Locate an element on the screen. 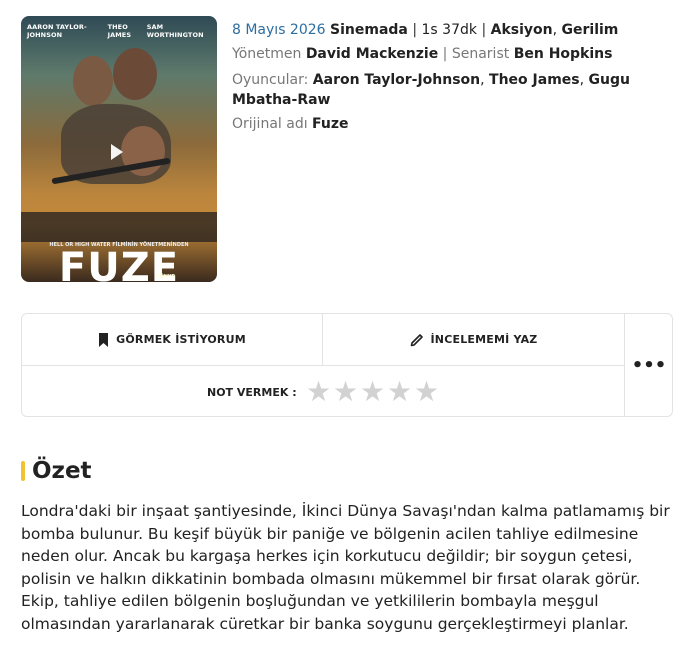  writer-label: Senarist is located at coordinates (480, 54).